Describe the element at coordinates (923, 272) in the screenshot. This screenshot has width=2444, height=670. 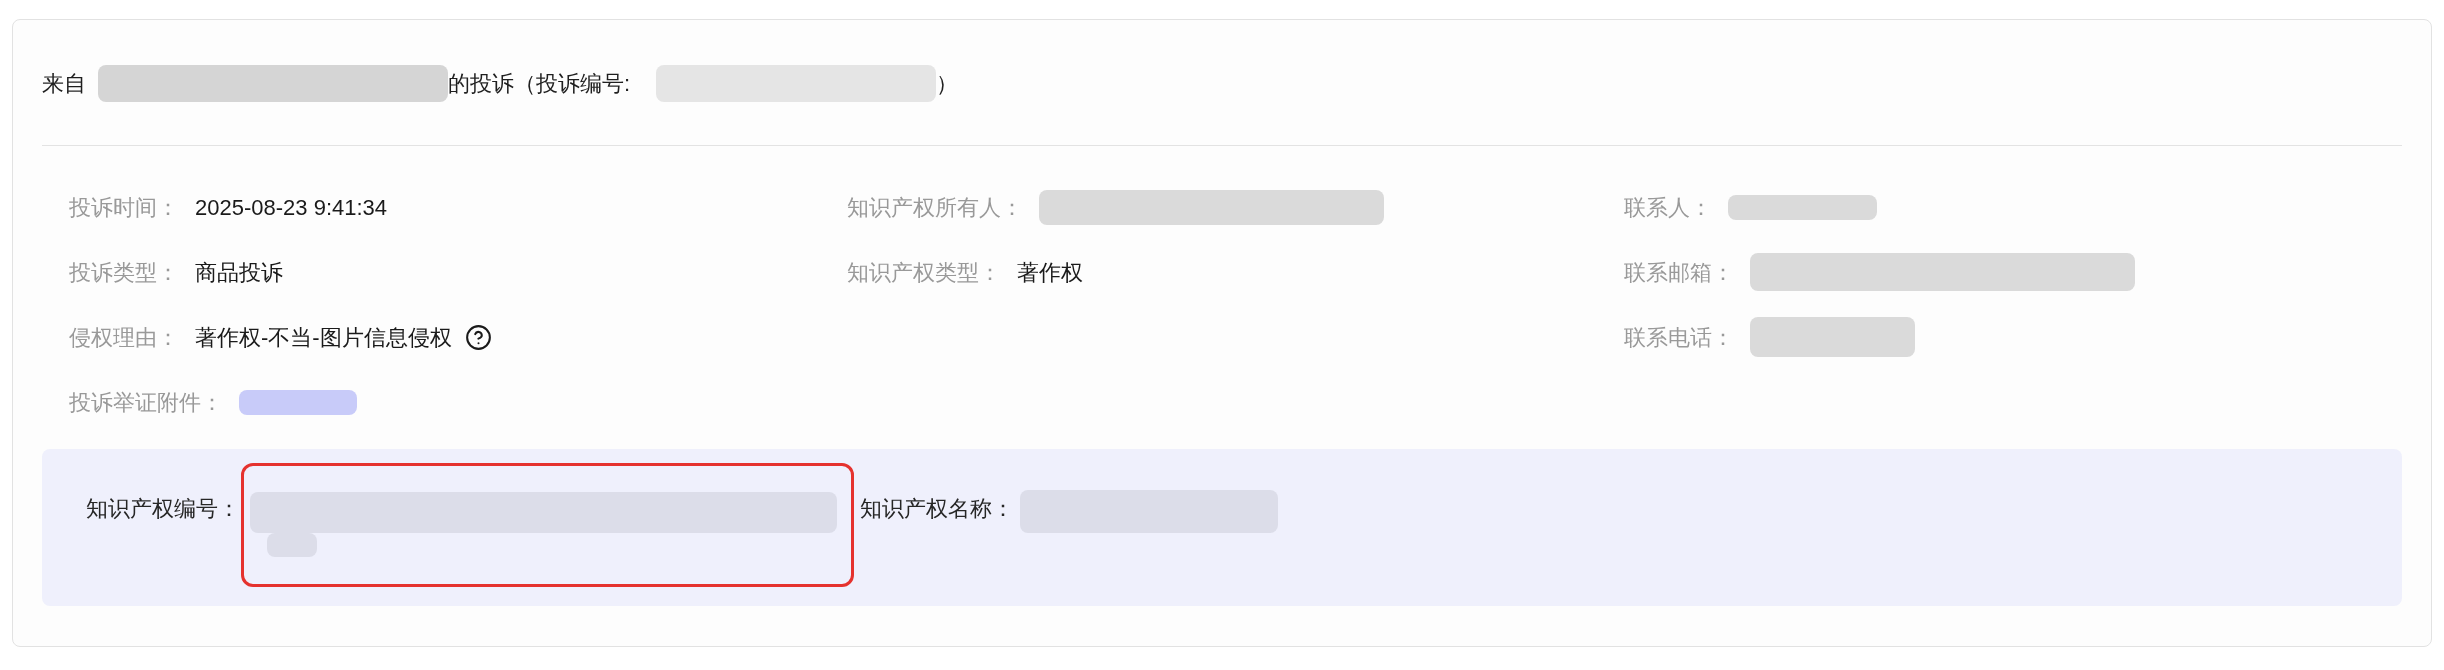
I see `field-label: 知识产权类型：` at that location.